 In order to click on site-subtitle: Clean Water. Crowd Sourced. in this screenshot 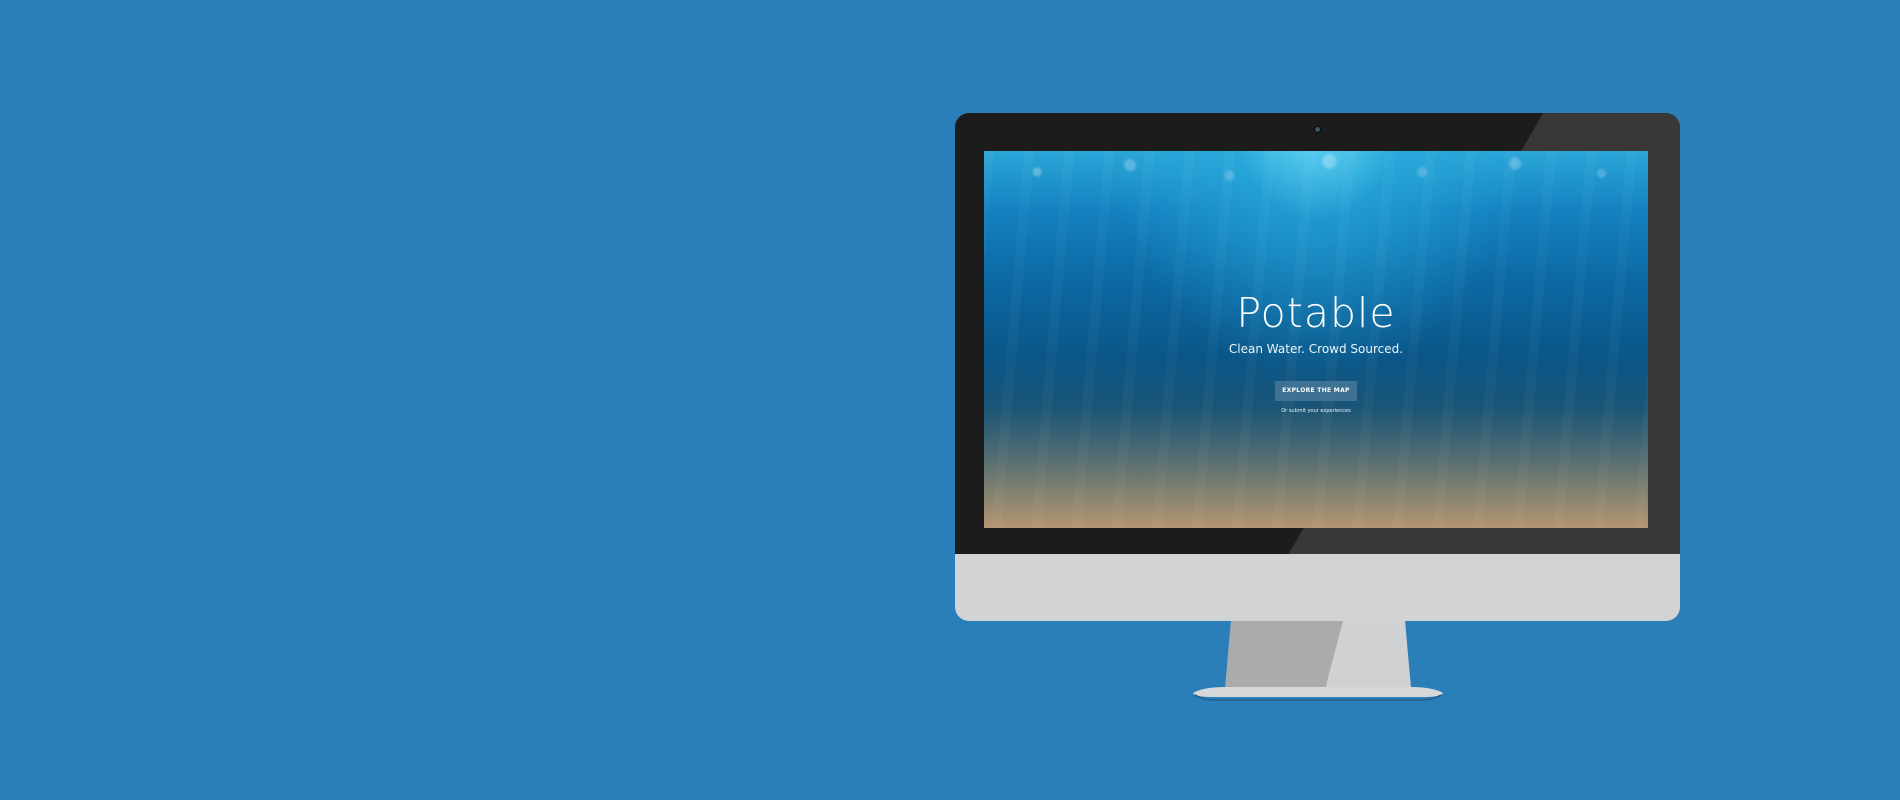, I will do `click(1316, 349)`.